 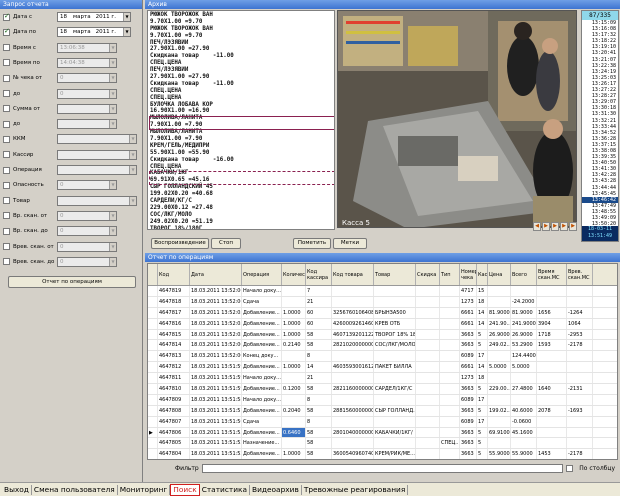 What do you see at coordinates (468, 274) in the screenshot?
I see `column-header: Номер чека` at bounding box center [468, 274].